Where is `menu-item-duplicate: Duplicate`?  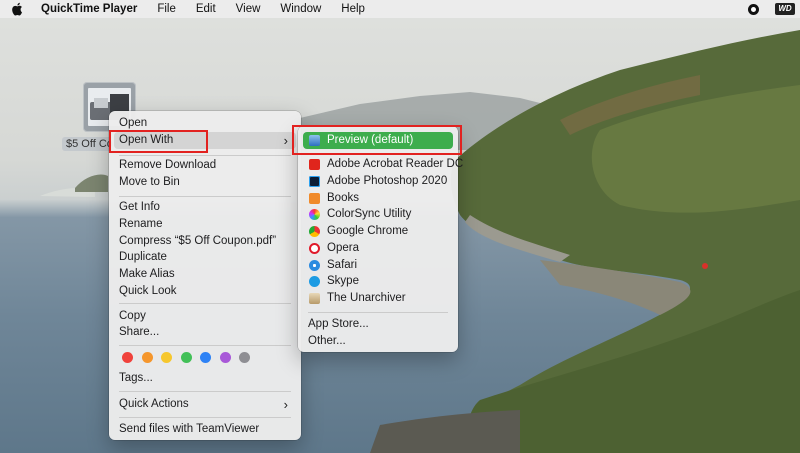 menu-item-duplicate: Duplicate is located at coordinates (205, 257).